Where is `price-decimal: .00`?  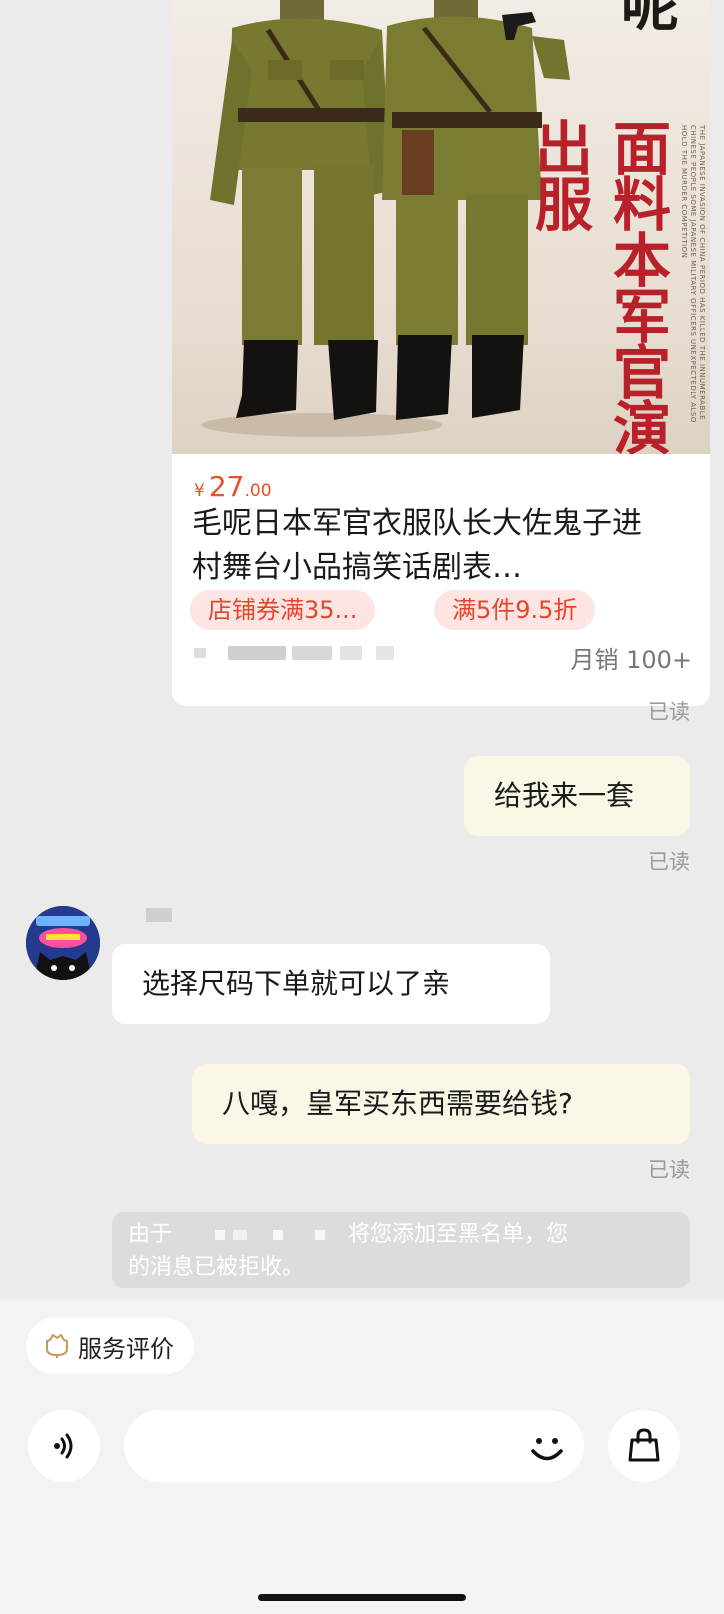 price-decimal: .00 is located at coordinates (258, 491).